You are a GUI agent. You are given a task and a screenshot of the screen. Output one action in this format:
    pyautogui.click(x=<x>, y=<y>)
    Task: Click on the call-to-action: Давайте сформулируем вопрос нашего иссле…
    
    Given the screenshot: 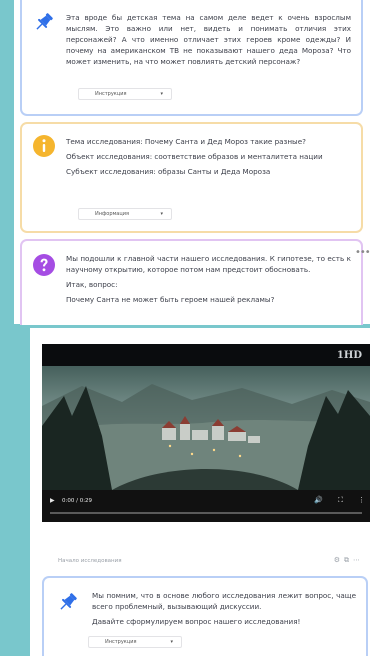 What is the action you would take?
    pyautogui.click(x=196, y=621)
    